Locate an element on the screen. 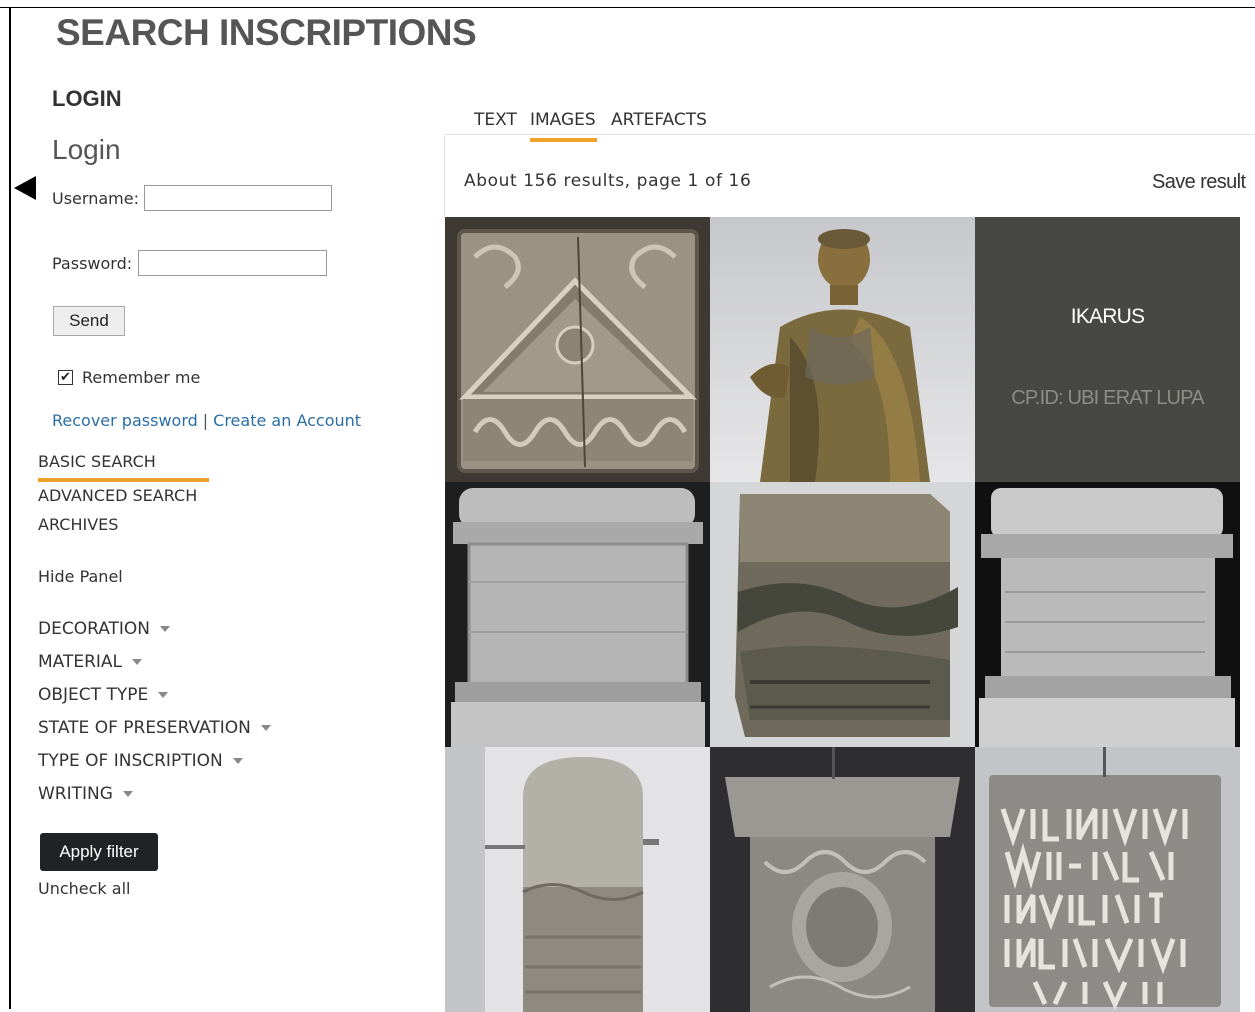  username-input is located at coordinates (238, 198).